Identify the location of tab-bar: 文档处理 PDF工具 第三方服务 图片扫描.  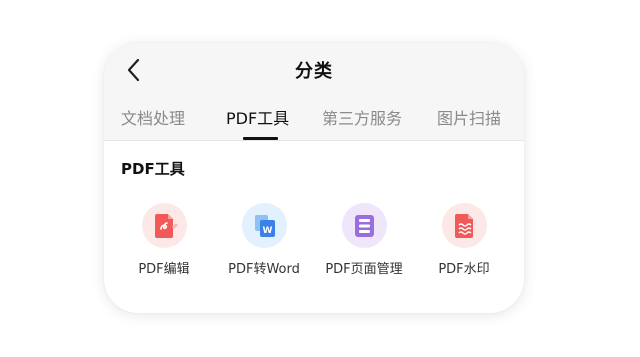
(314, 122).